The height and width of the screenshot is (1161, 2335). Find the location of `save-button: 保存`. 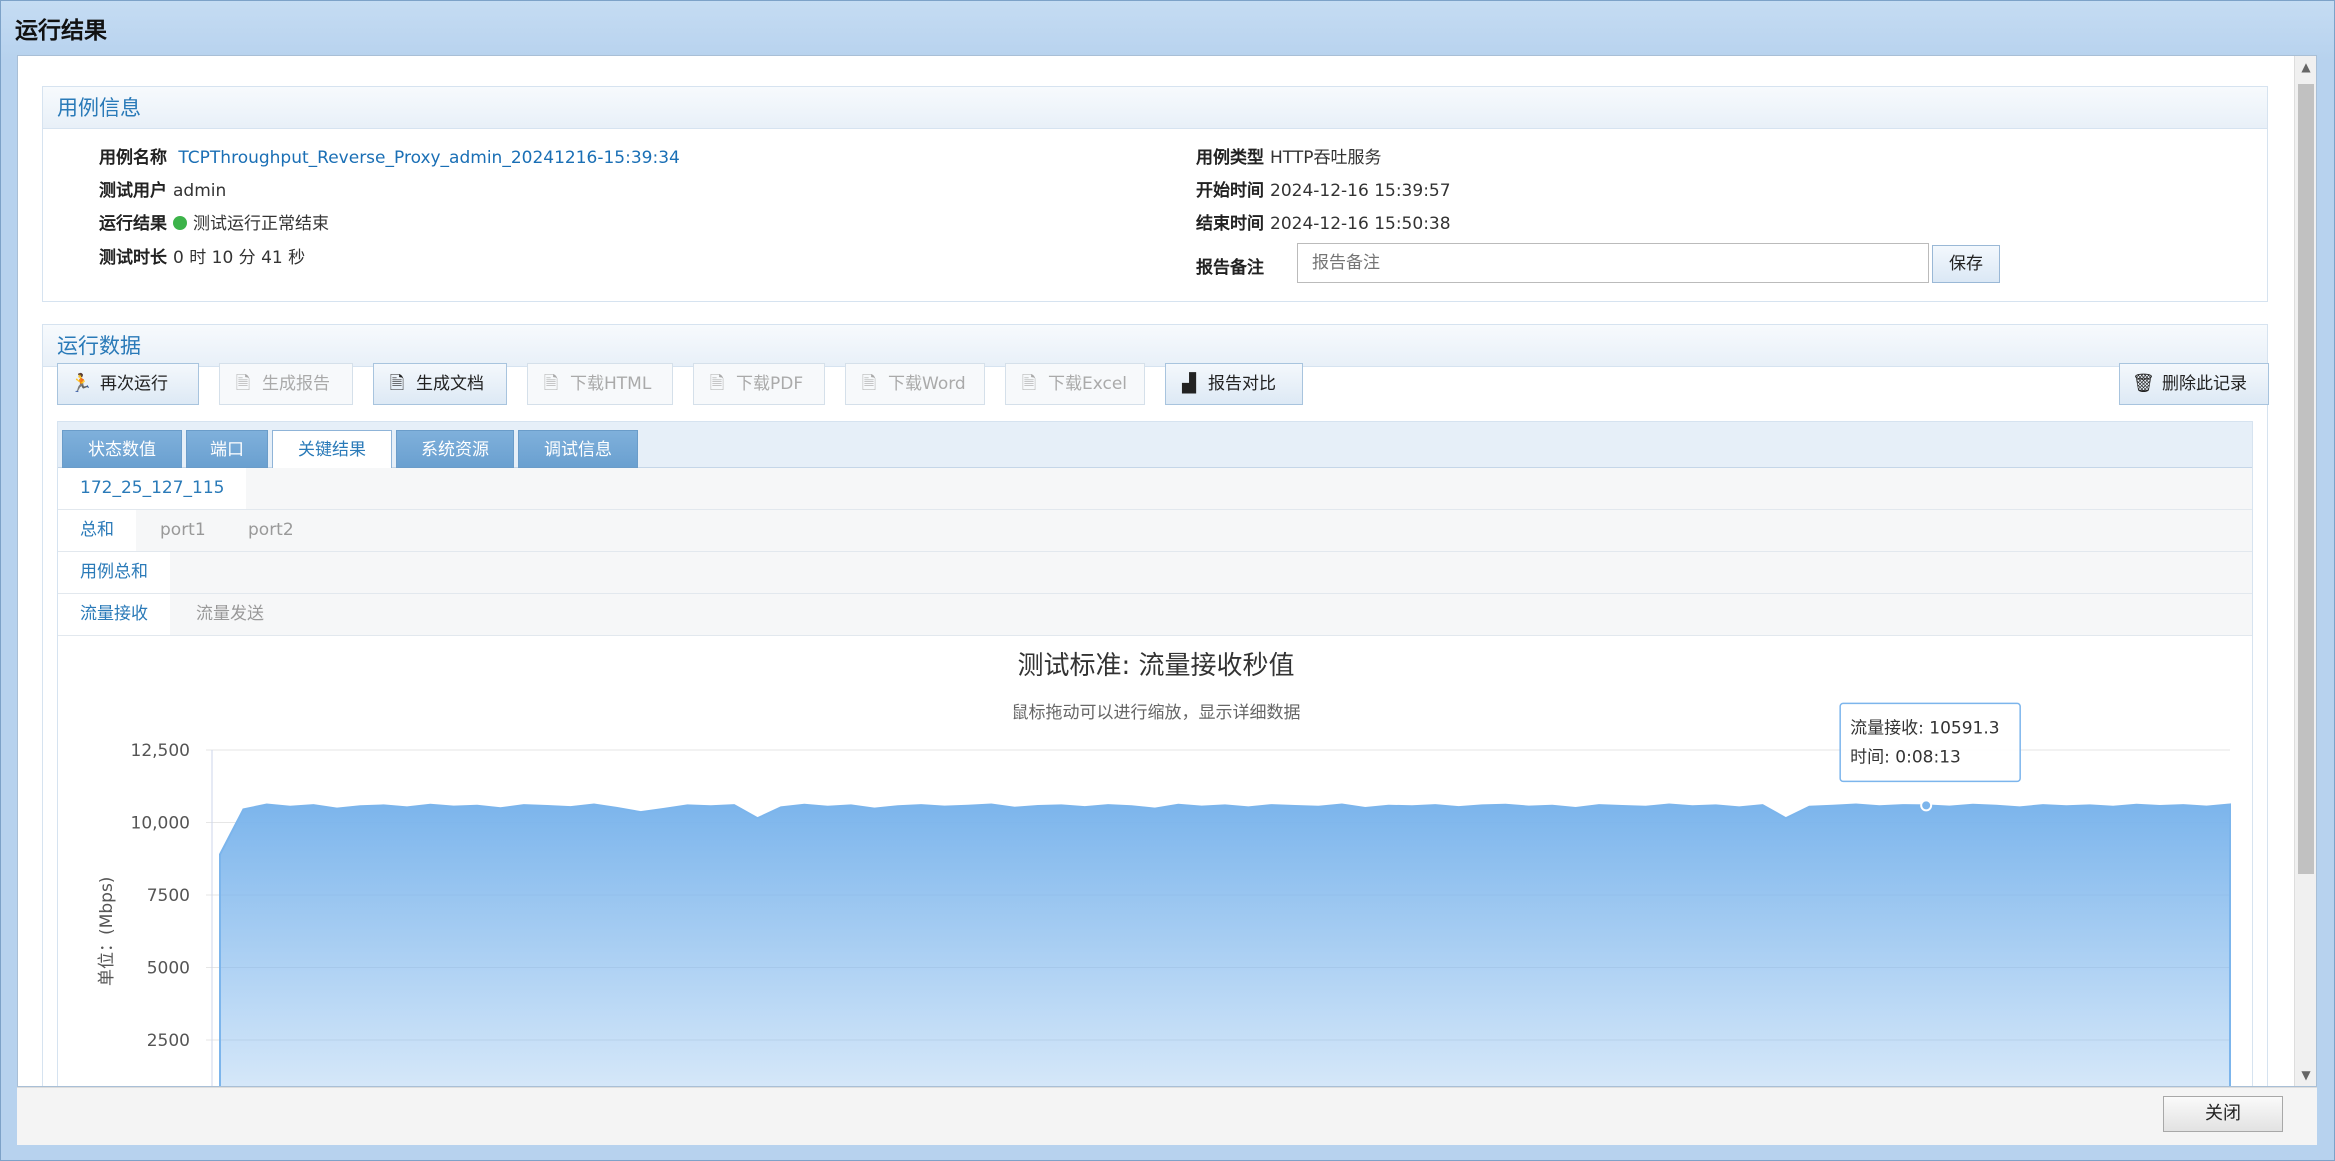

save-button: 保存 is located at coordinates (1966, 264).